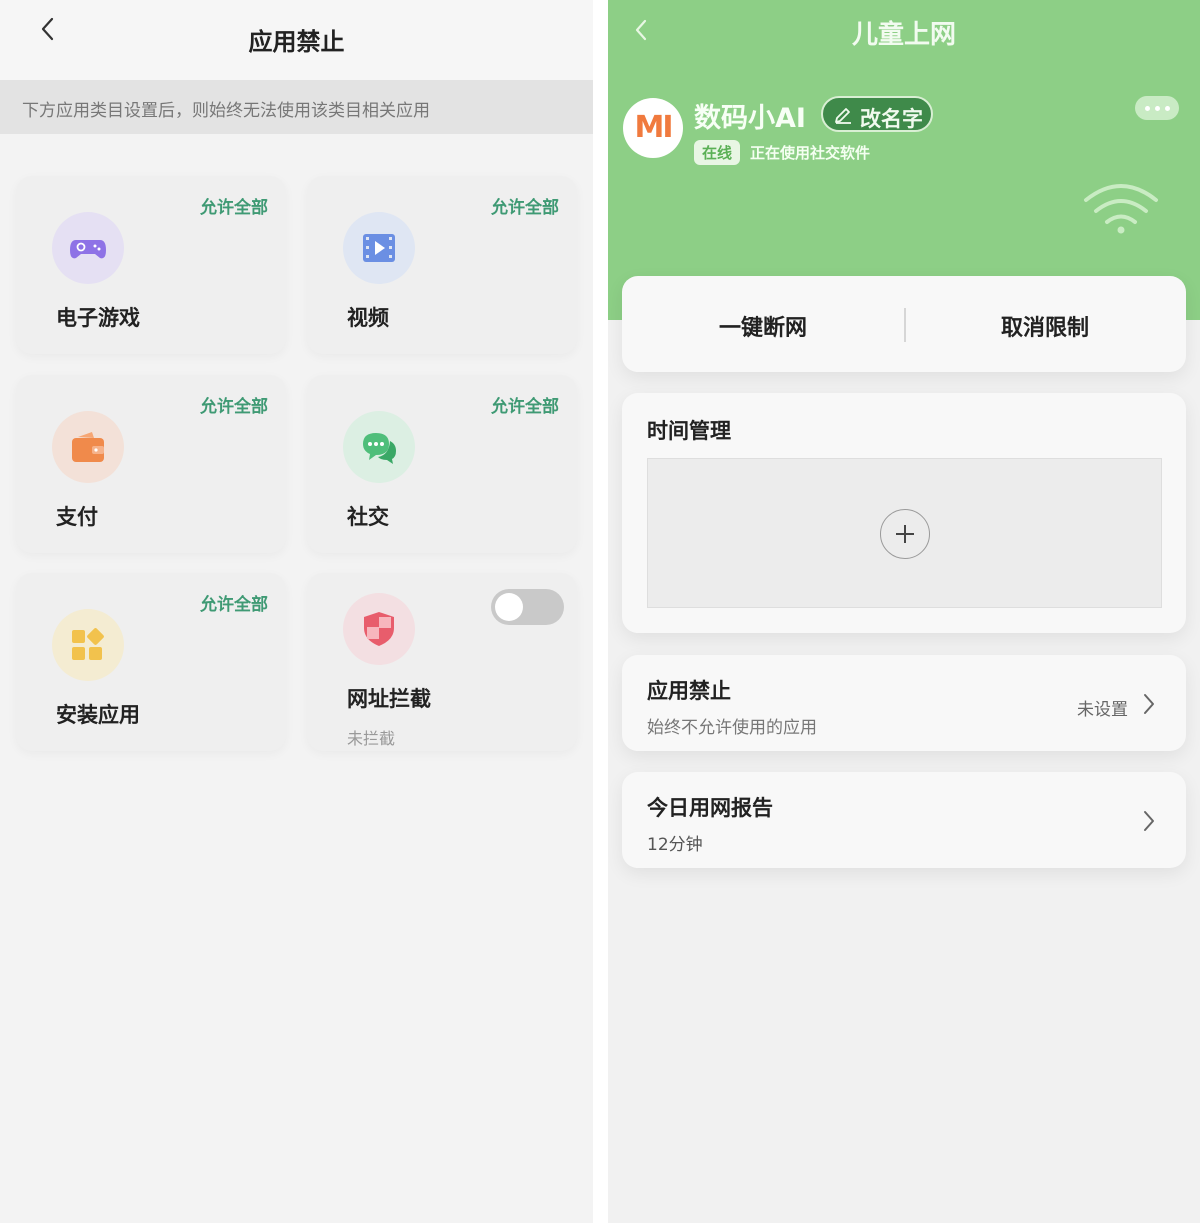  I want to click on online-badge: 在线, so click(717, 152).